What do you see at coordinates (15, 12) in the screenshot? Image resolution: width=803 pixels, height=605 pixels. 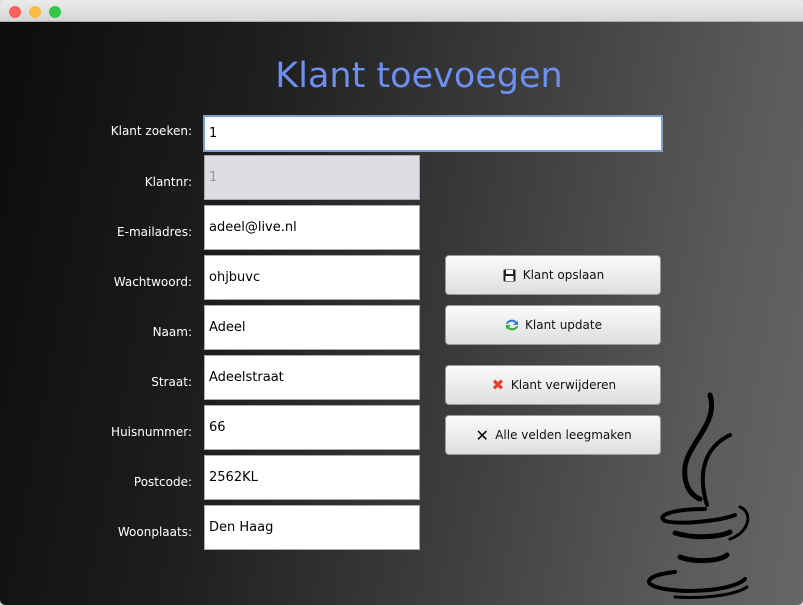 I see `close-window-button` at bounding box center [15, 12].